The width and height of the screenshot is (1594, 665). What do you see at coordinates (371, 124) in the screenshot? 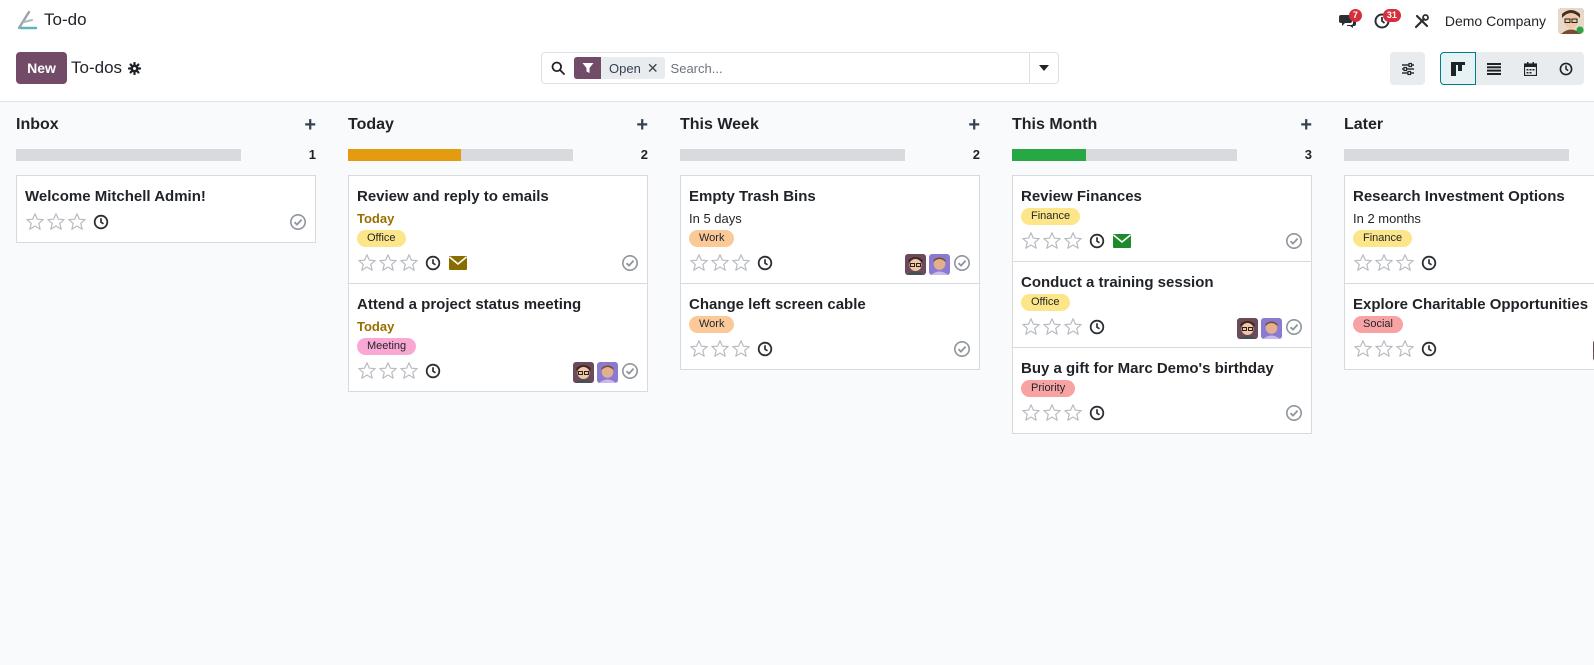
I see `column-title: Today` at bounding box center [371, 124].